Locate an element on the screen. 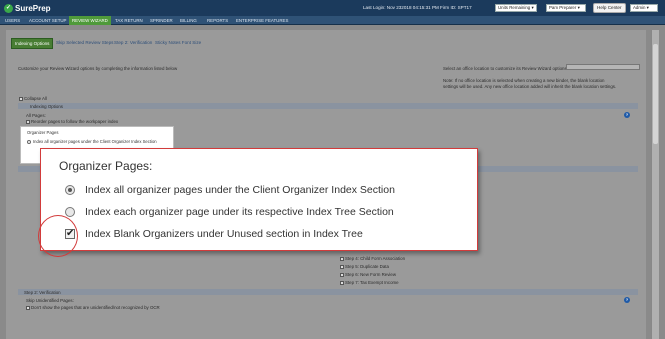  dont-show-checkbox is located at coordinates (28, 307).